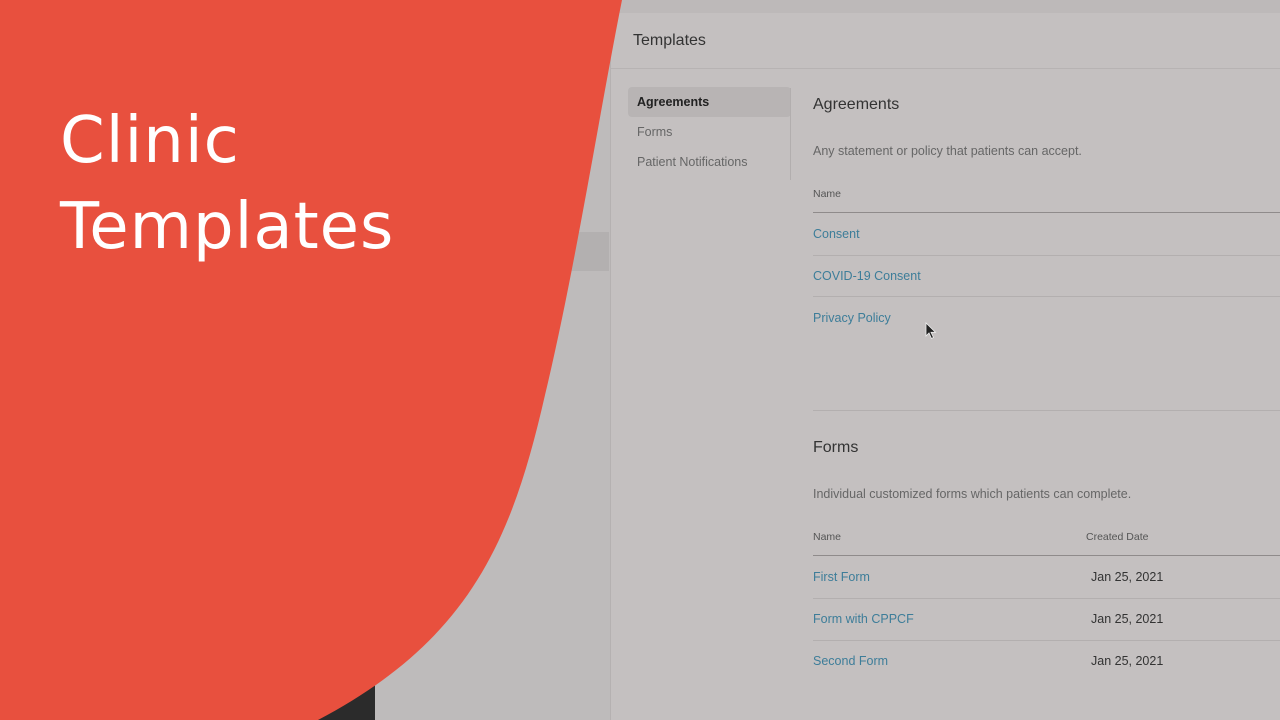 The height and width of the screenshot is (720, 1280). What do you see at coordinates (850, 661) in the screenshot?
I see `form-link-second-form: Second Form` at bounding box center [850, 661].